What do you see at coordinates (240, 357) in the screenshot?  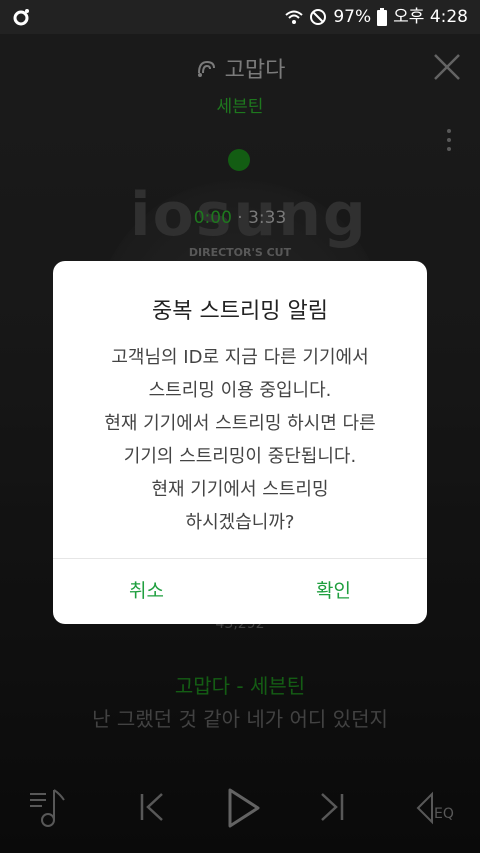 I see `dialog-message-line: 고객님의 ID로 지금 다른 기기에서` at bounding box center [240, 357].